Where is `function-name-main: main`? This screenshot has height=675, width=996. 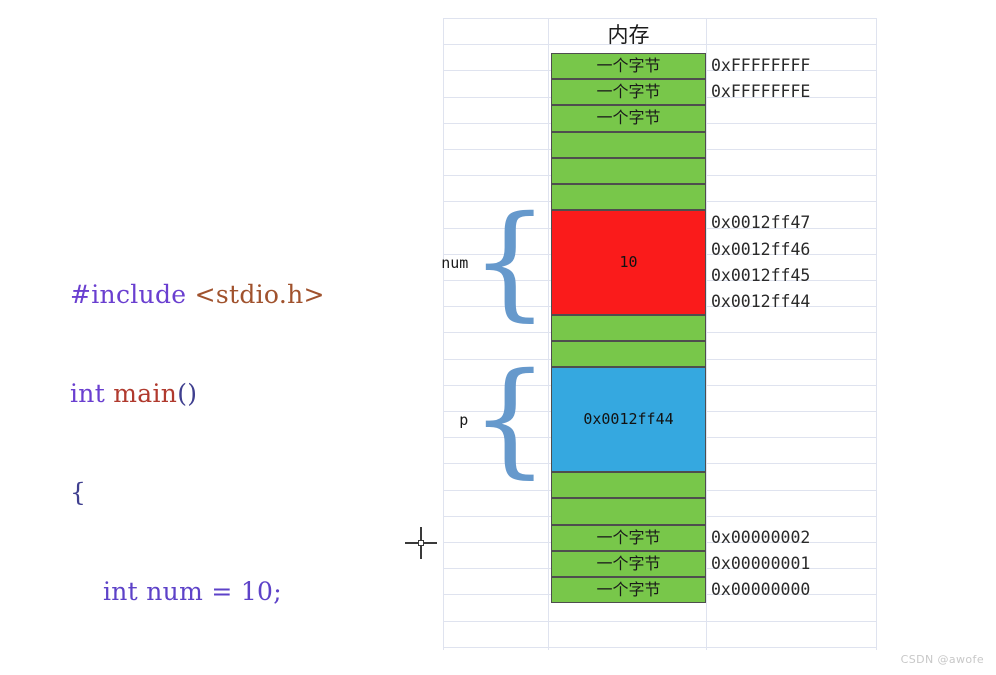
function-name-main: main is located at coordinates (145, 393).